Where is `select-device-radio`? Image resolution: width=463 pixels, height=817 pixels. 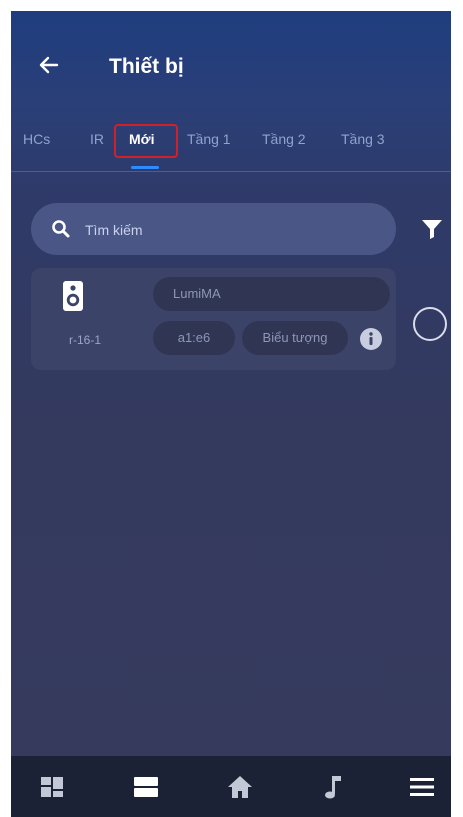 select-device-radio is located at coordinates (430, 324).